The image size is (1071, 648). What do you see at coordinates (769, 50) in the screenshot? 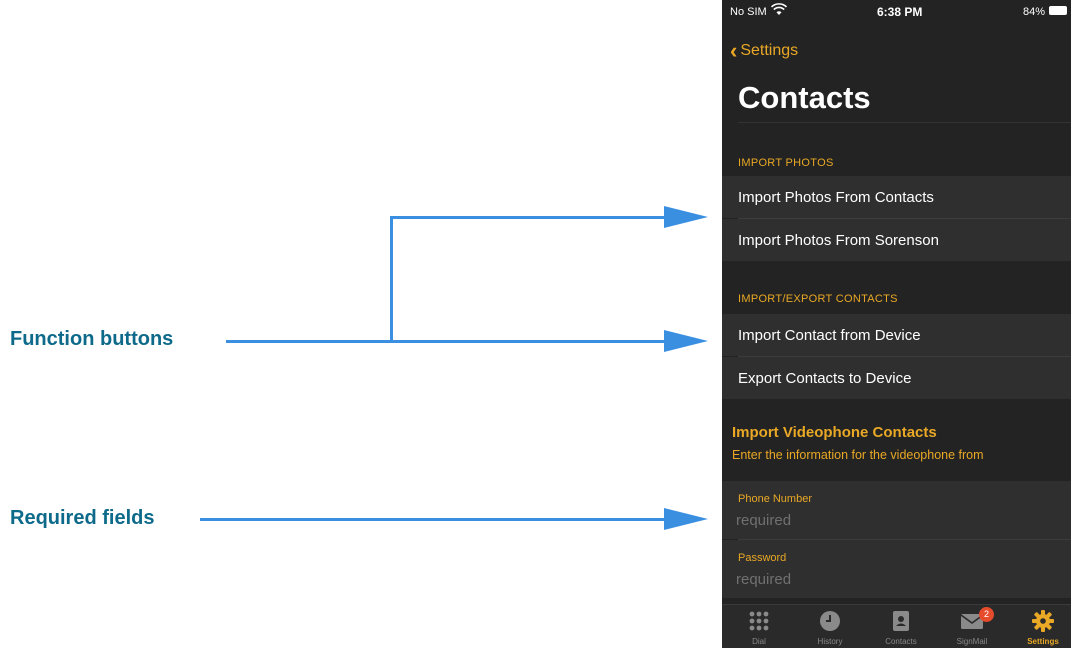
I see `back-label: Settings` at bounding box center [769, 50].